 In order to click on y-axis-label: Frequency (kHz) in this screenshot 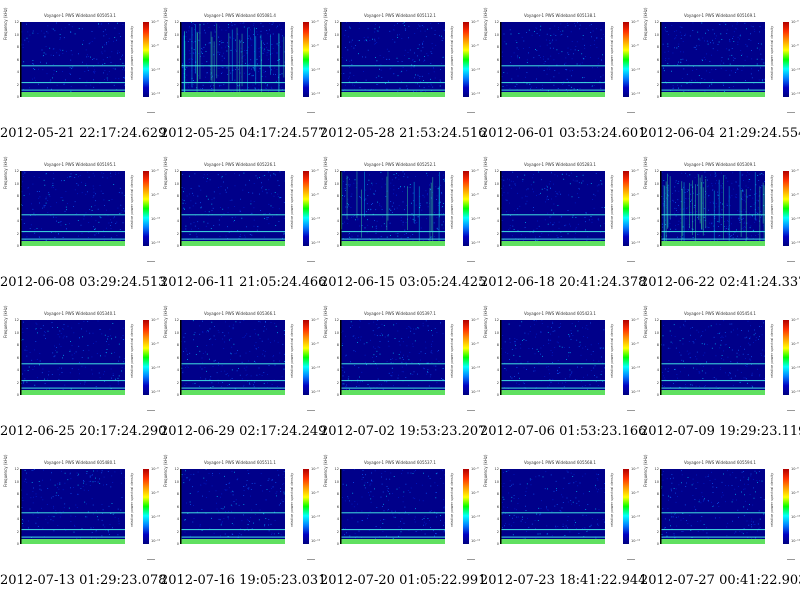, I will do `click(5, 321)`.